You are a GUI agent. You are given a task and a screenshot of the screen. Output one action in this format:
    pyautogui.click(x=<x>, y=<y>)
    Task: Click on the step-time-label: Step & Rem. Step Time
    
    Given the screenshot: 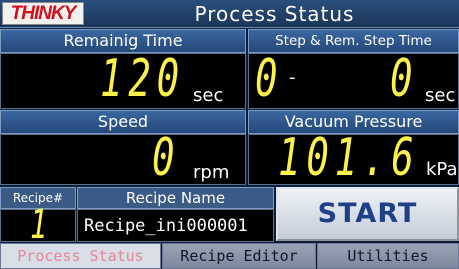 What is the action you would take?
    pyautogui.click(x=353, y=41)
    